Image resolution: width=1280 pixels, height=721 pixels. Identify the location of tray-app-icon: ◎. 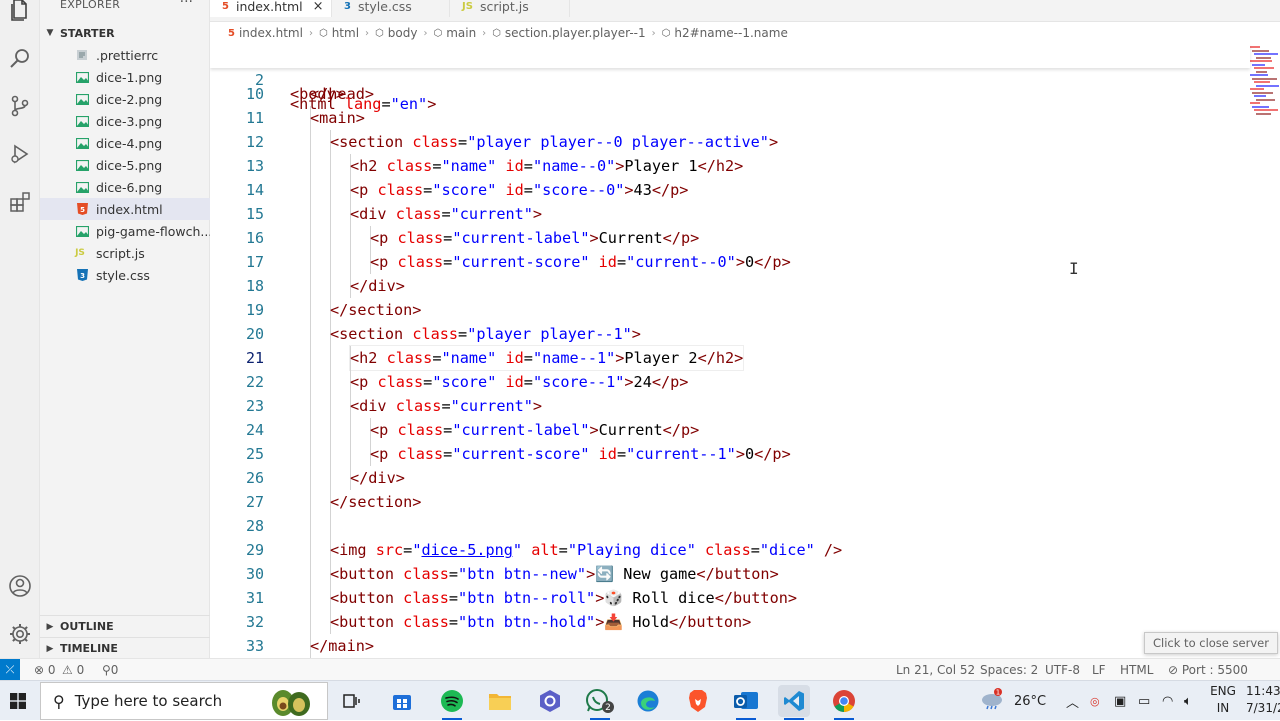
(1095, 701).